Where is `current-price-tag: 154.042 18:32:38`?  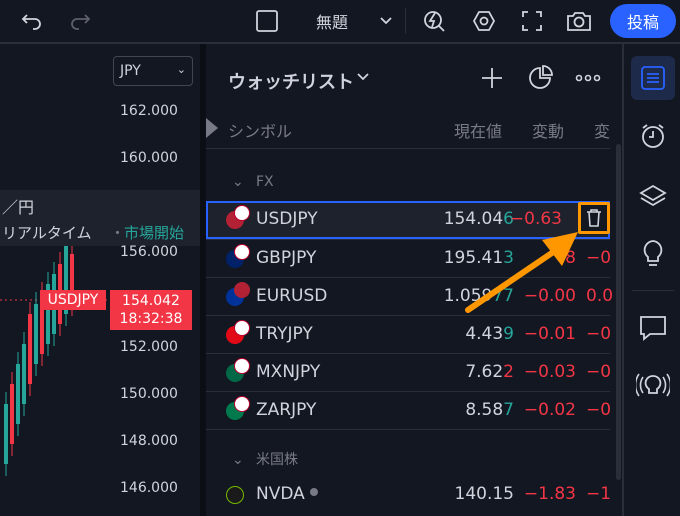 current-price-tag: 154.042 18:32:38 is located at coordinates (151, 310).